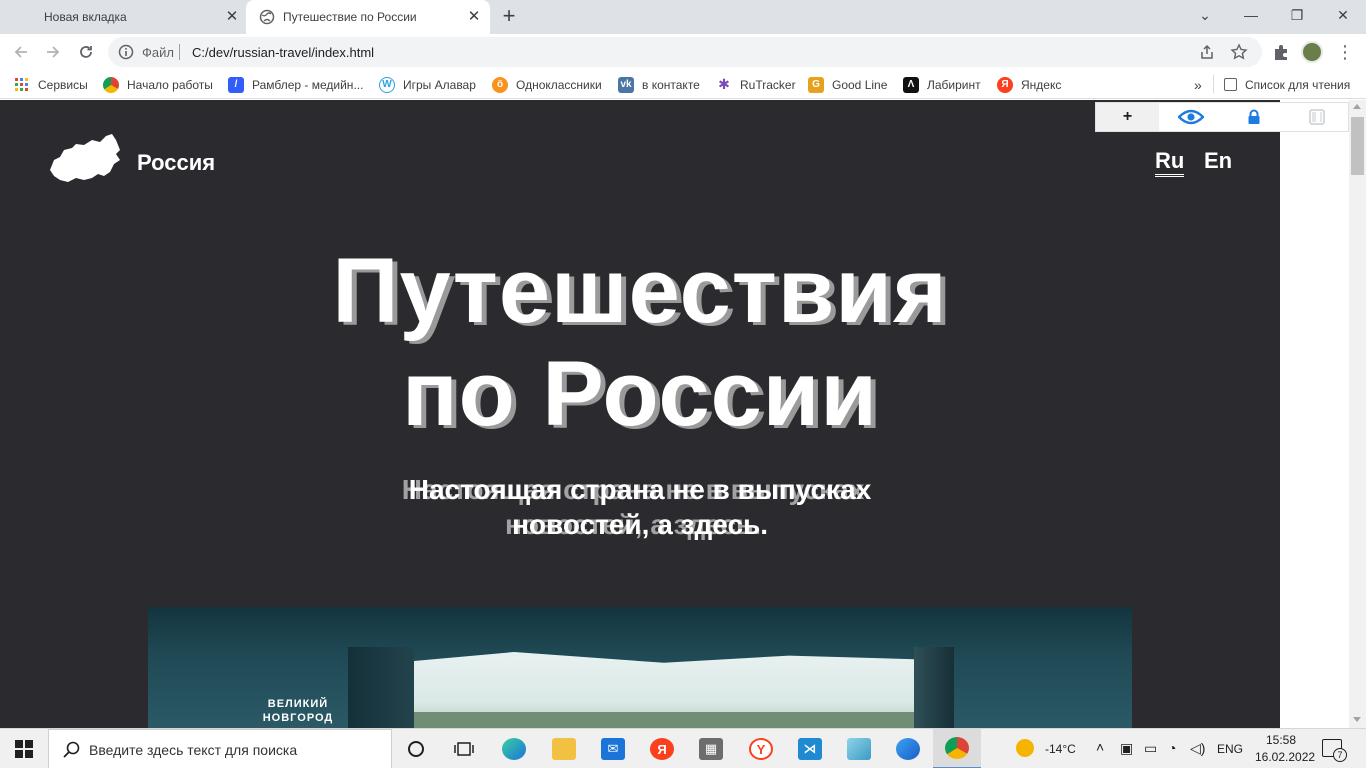 This screenshot has height=768, width=1366. I want to click on star-icon, so click(1239, 52).